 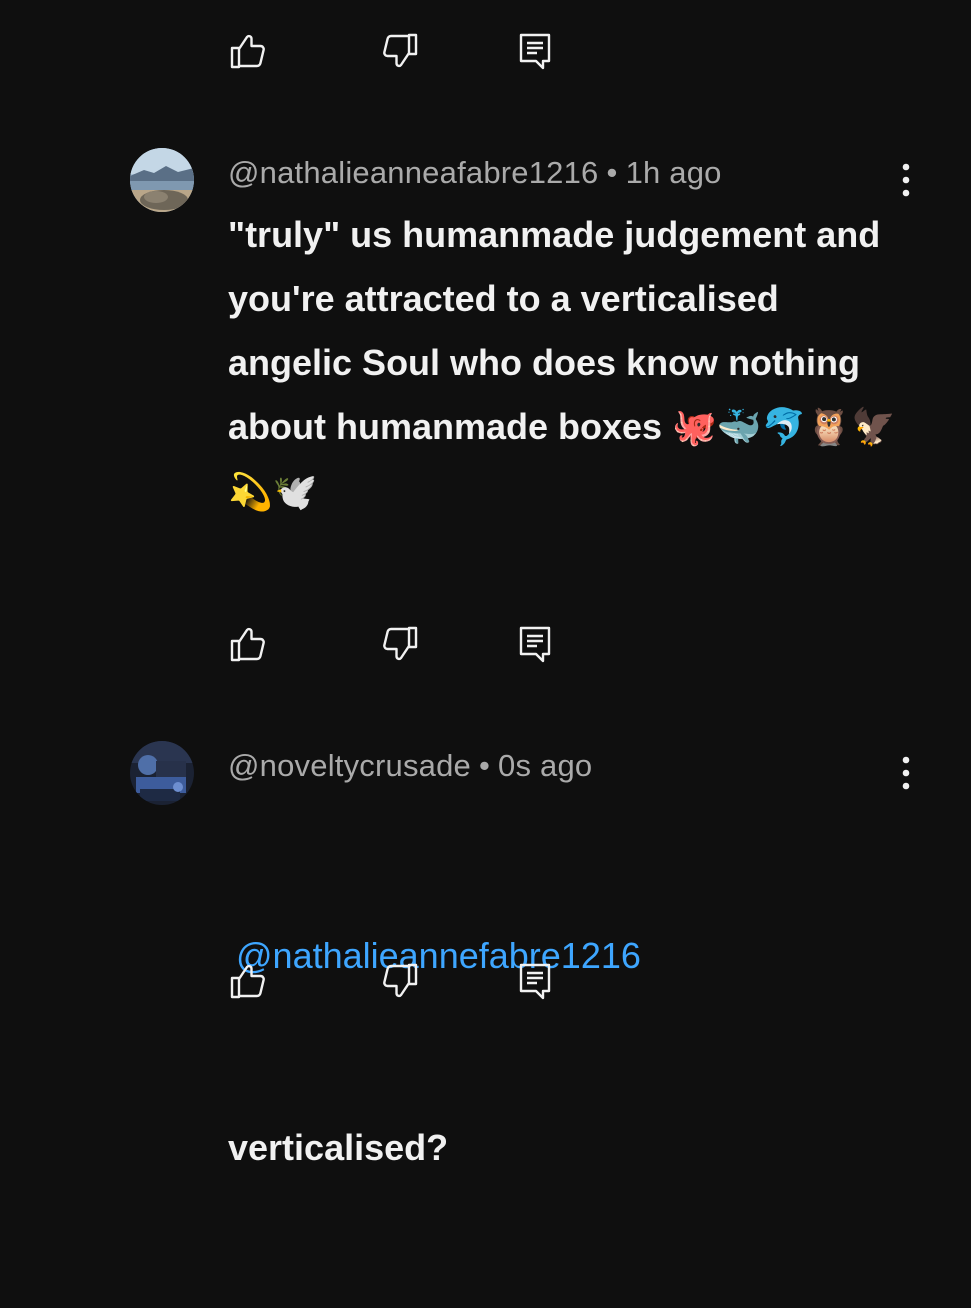 I want to click on comment-meta: @nathalieanneafabre1216 • 1h ago, so click(x=475, y=173).